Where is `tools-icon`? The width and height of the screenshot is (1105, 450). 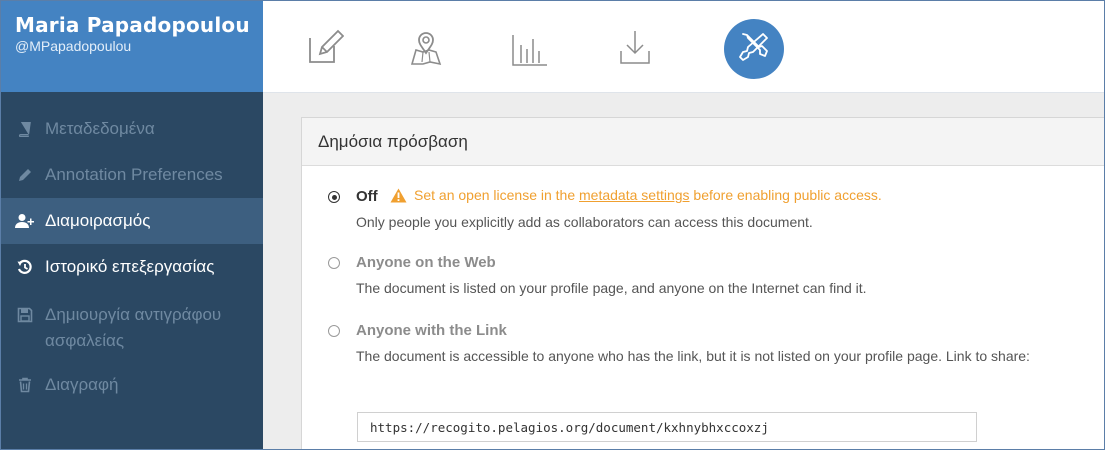 tools-icon is located at coordinates (754, 49).